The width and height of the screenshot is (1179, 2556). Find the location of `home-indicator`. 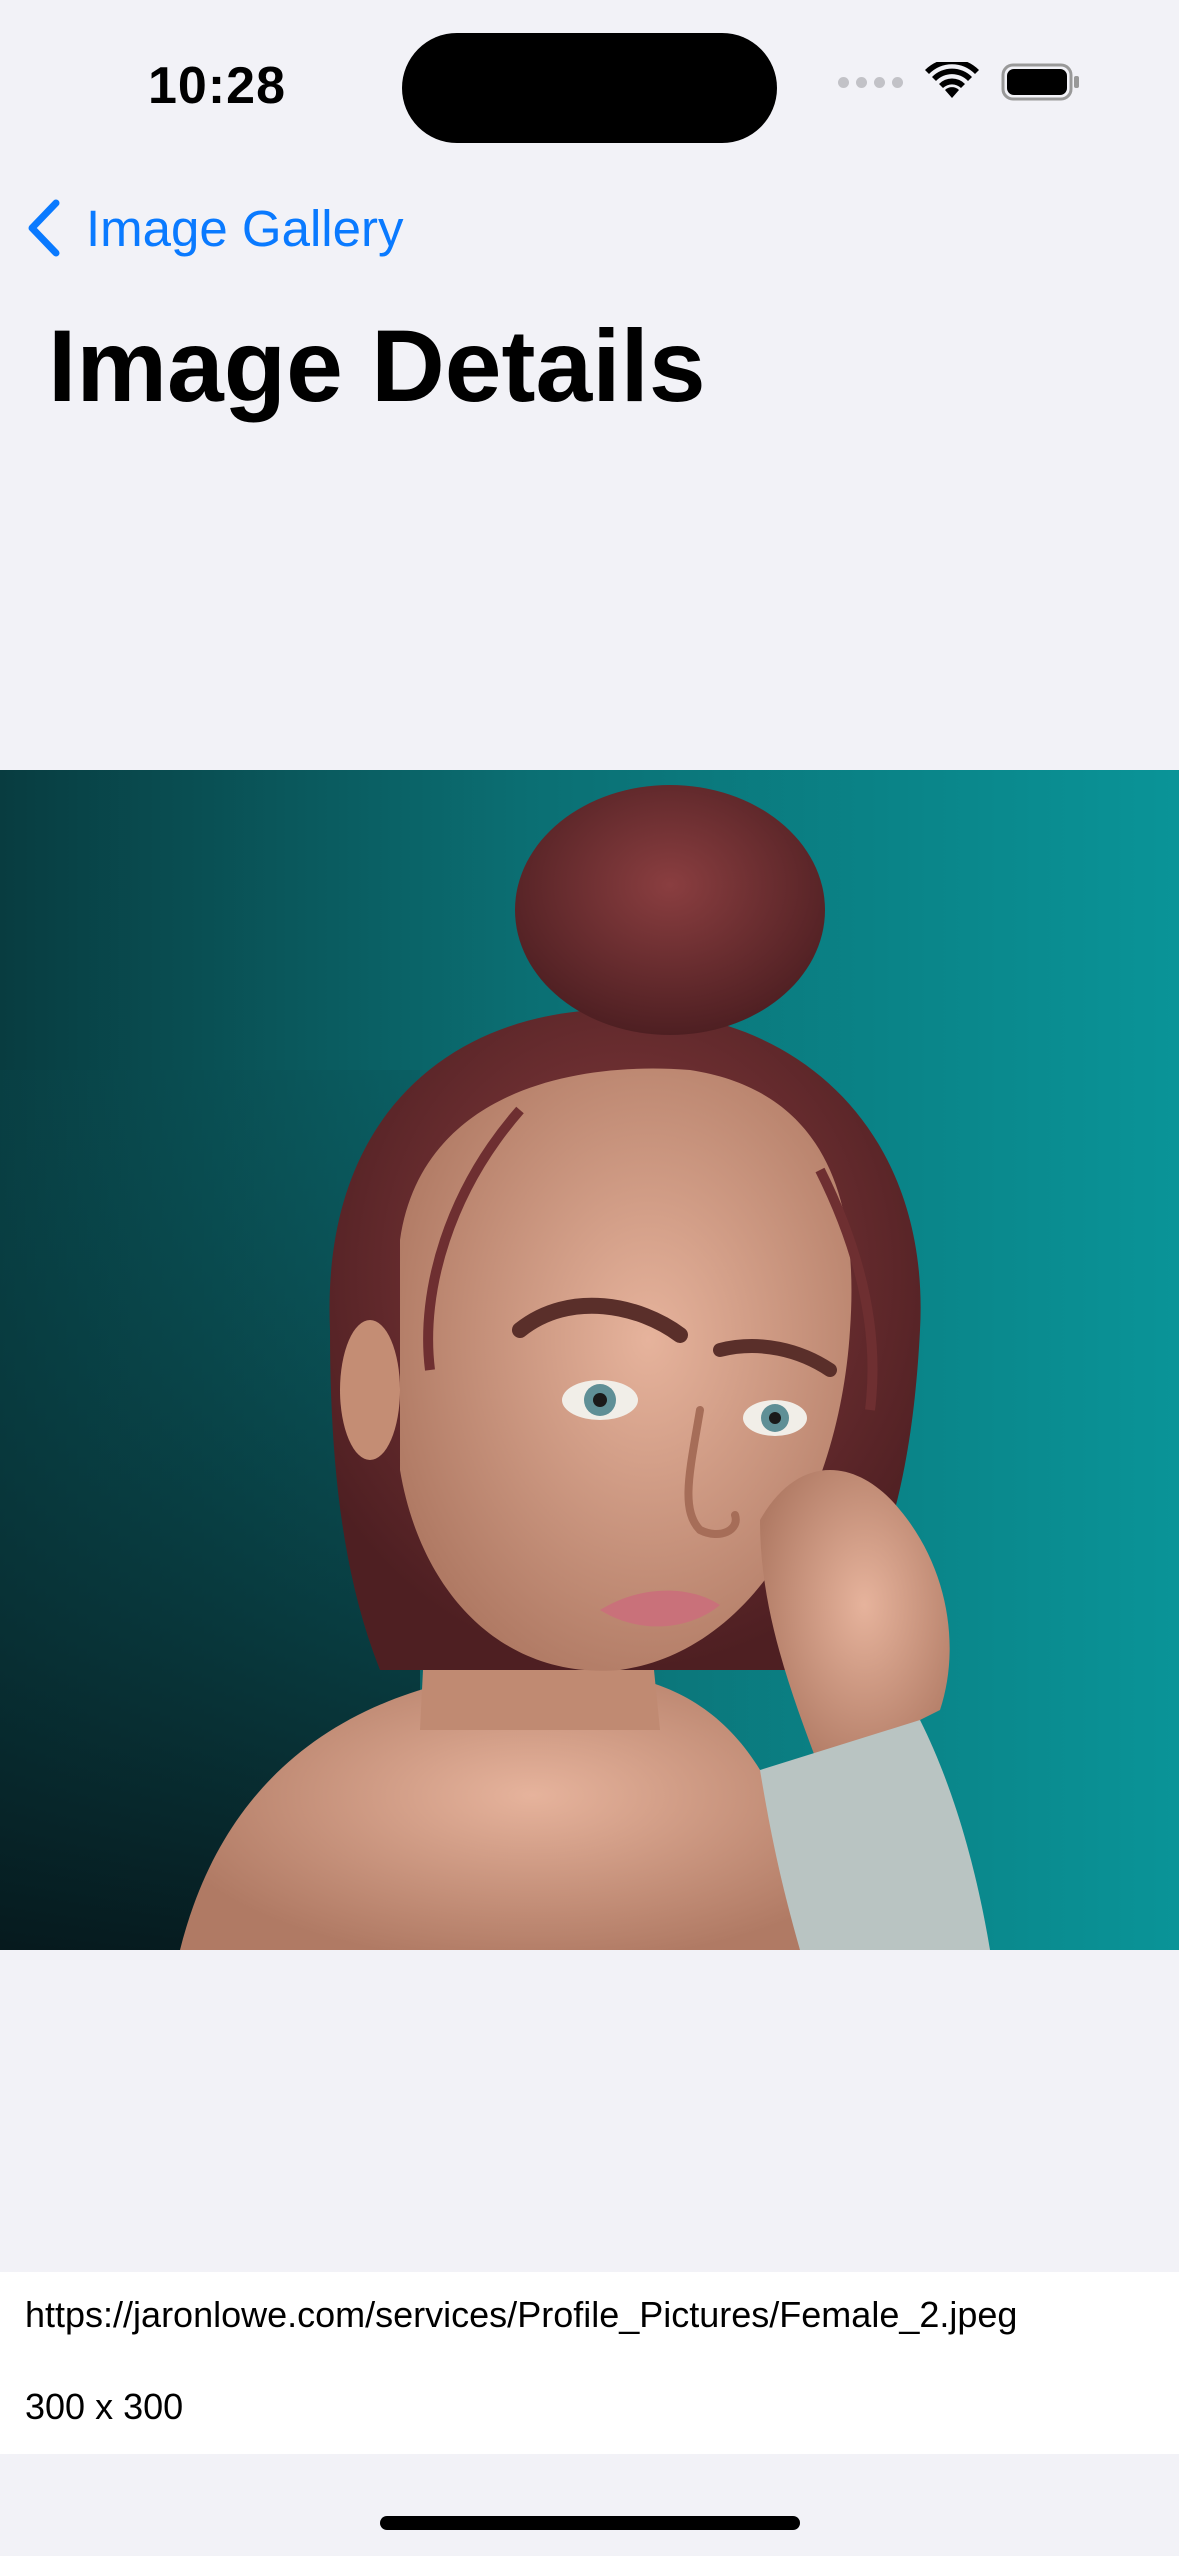

home-indicator is located at coordinates (590, 2523).